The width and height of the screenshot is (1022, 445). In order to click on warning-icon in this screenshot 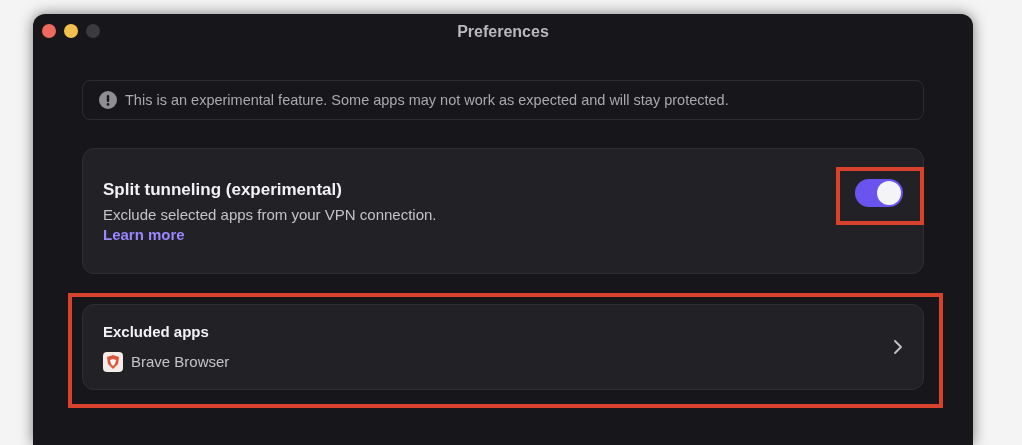, I will do `click(108, 100)`.